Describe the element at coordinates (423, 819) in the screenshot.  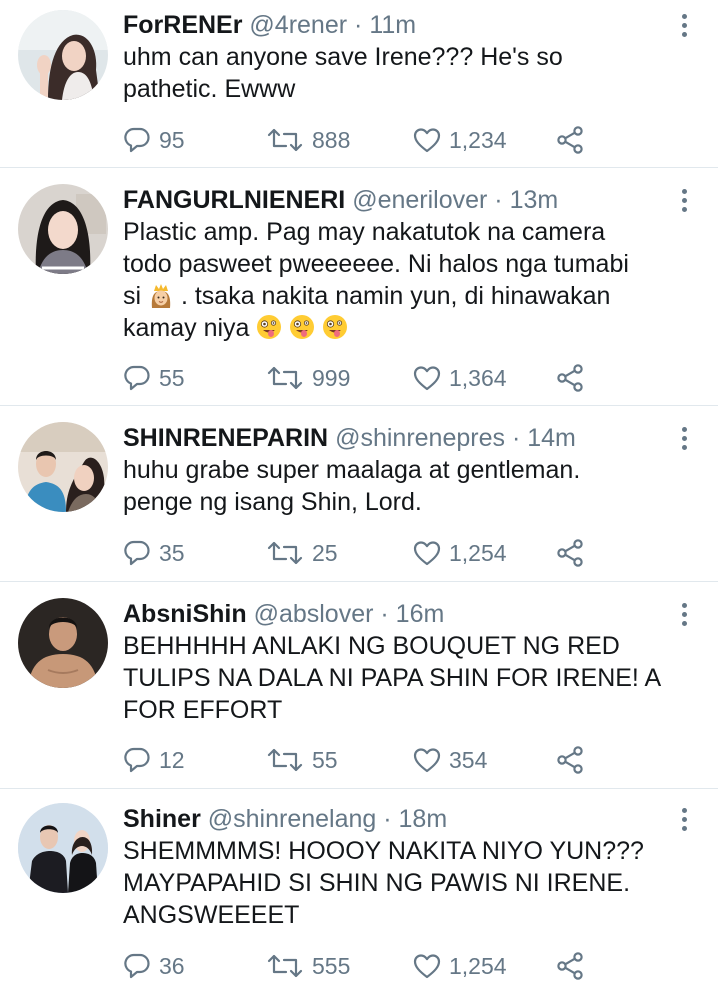
I see `tweet-timestamp: 18m` at that location.